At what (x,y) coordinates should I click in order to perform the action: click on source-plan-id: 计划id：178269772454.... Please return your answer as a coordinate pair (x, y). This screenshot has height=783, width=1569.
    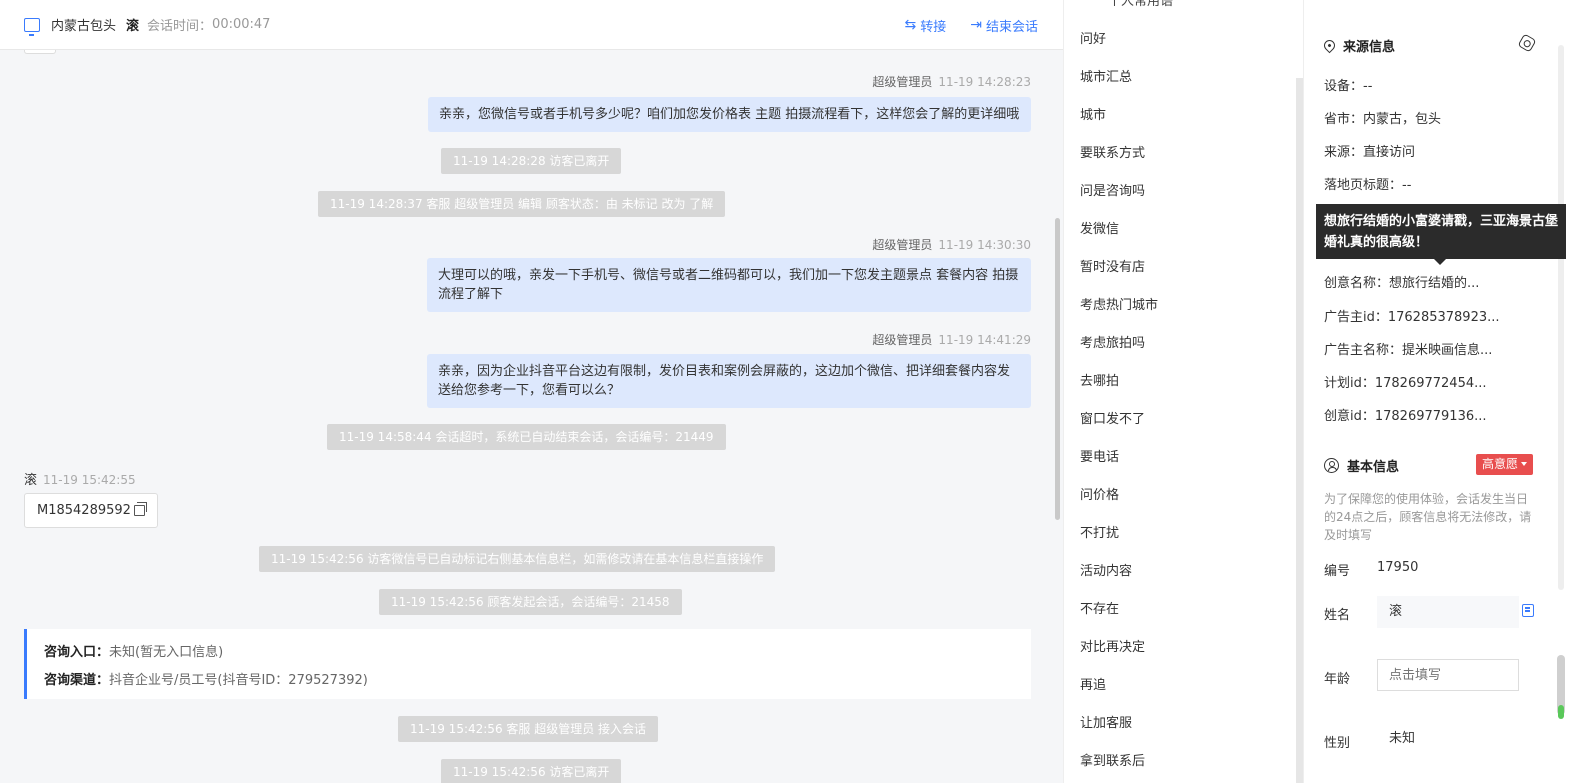
    Looking at the image, I should click on (1405, 381).